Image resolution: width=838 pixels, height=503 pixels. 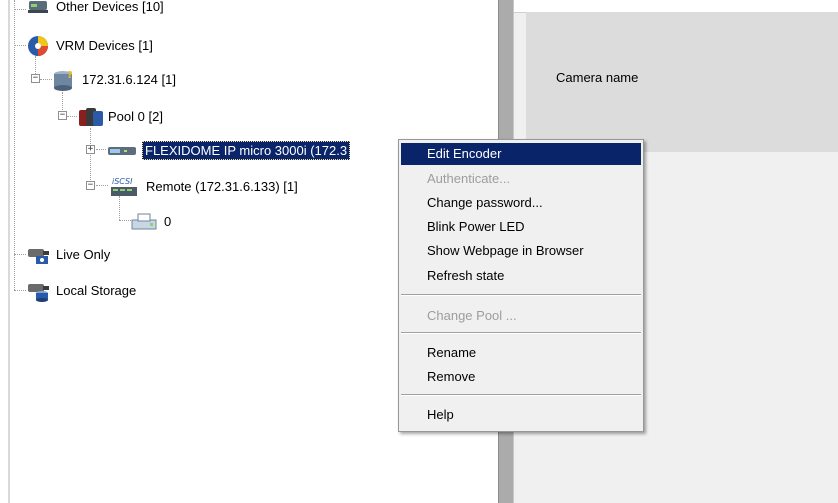 I want to click on tree-node-vrm-server: ? 172.31.6.124 [1], so click(x=115, y=79).